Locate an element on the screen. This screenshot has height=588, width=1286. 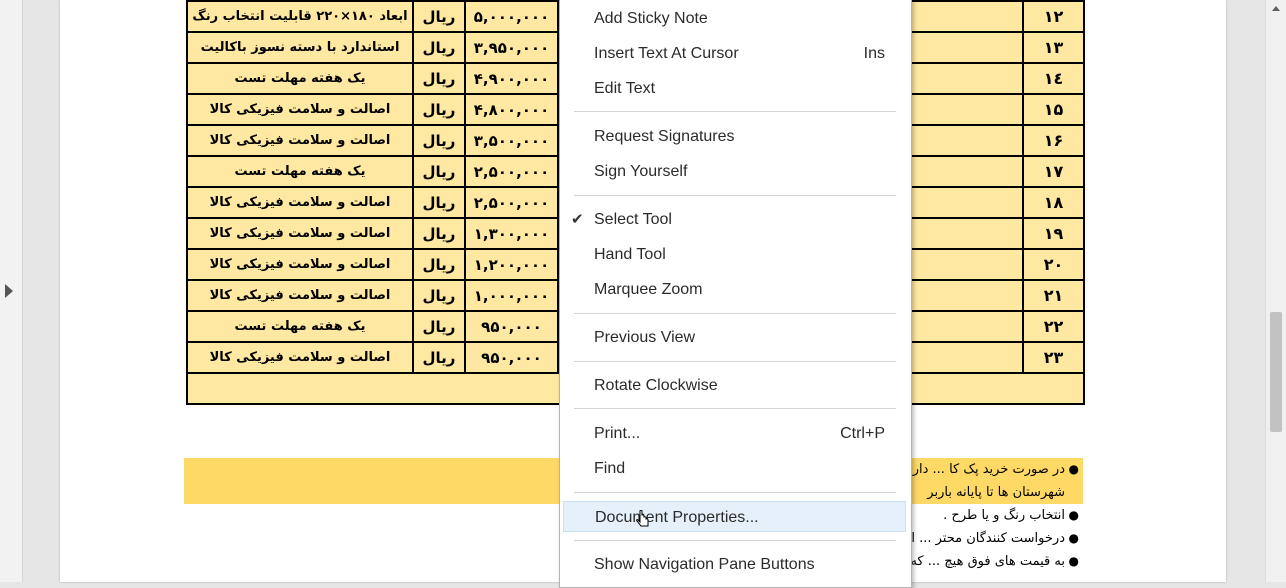
menu-item-print: Print... Ctrl+P is located at coordinates (734, 433).